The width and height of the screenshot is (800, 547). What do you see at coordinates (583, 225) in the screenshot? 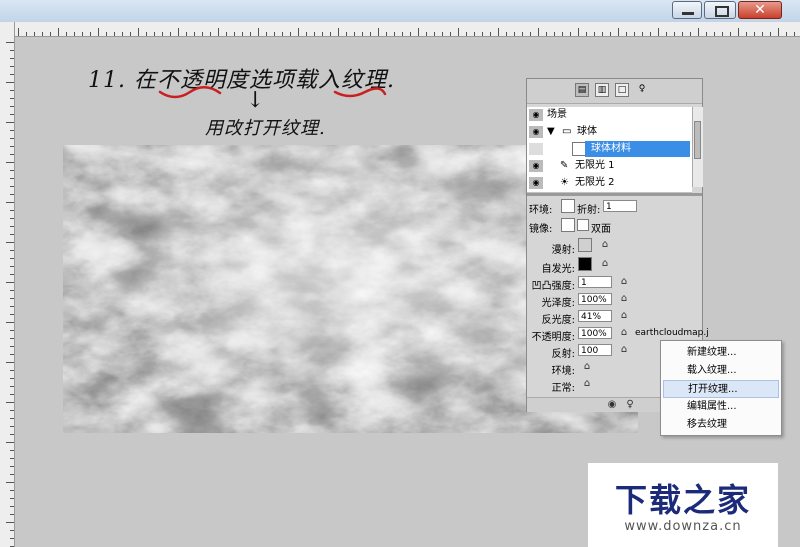
I see `double-sided-checkbox` at bounding box center [583, 225].